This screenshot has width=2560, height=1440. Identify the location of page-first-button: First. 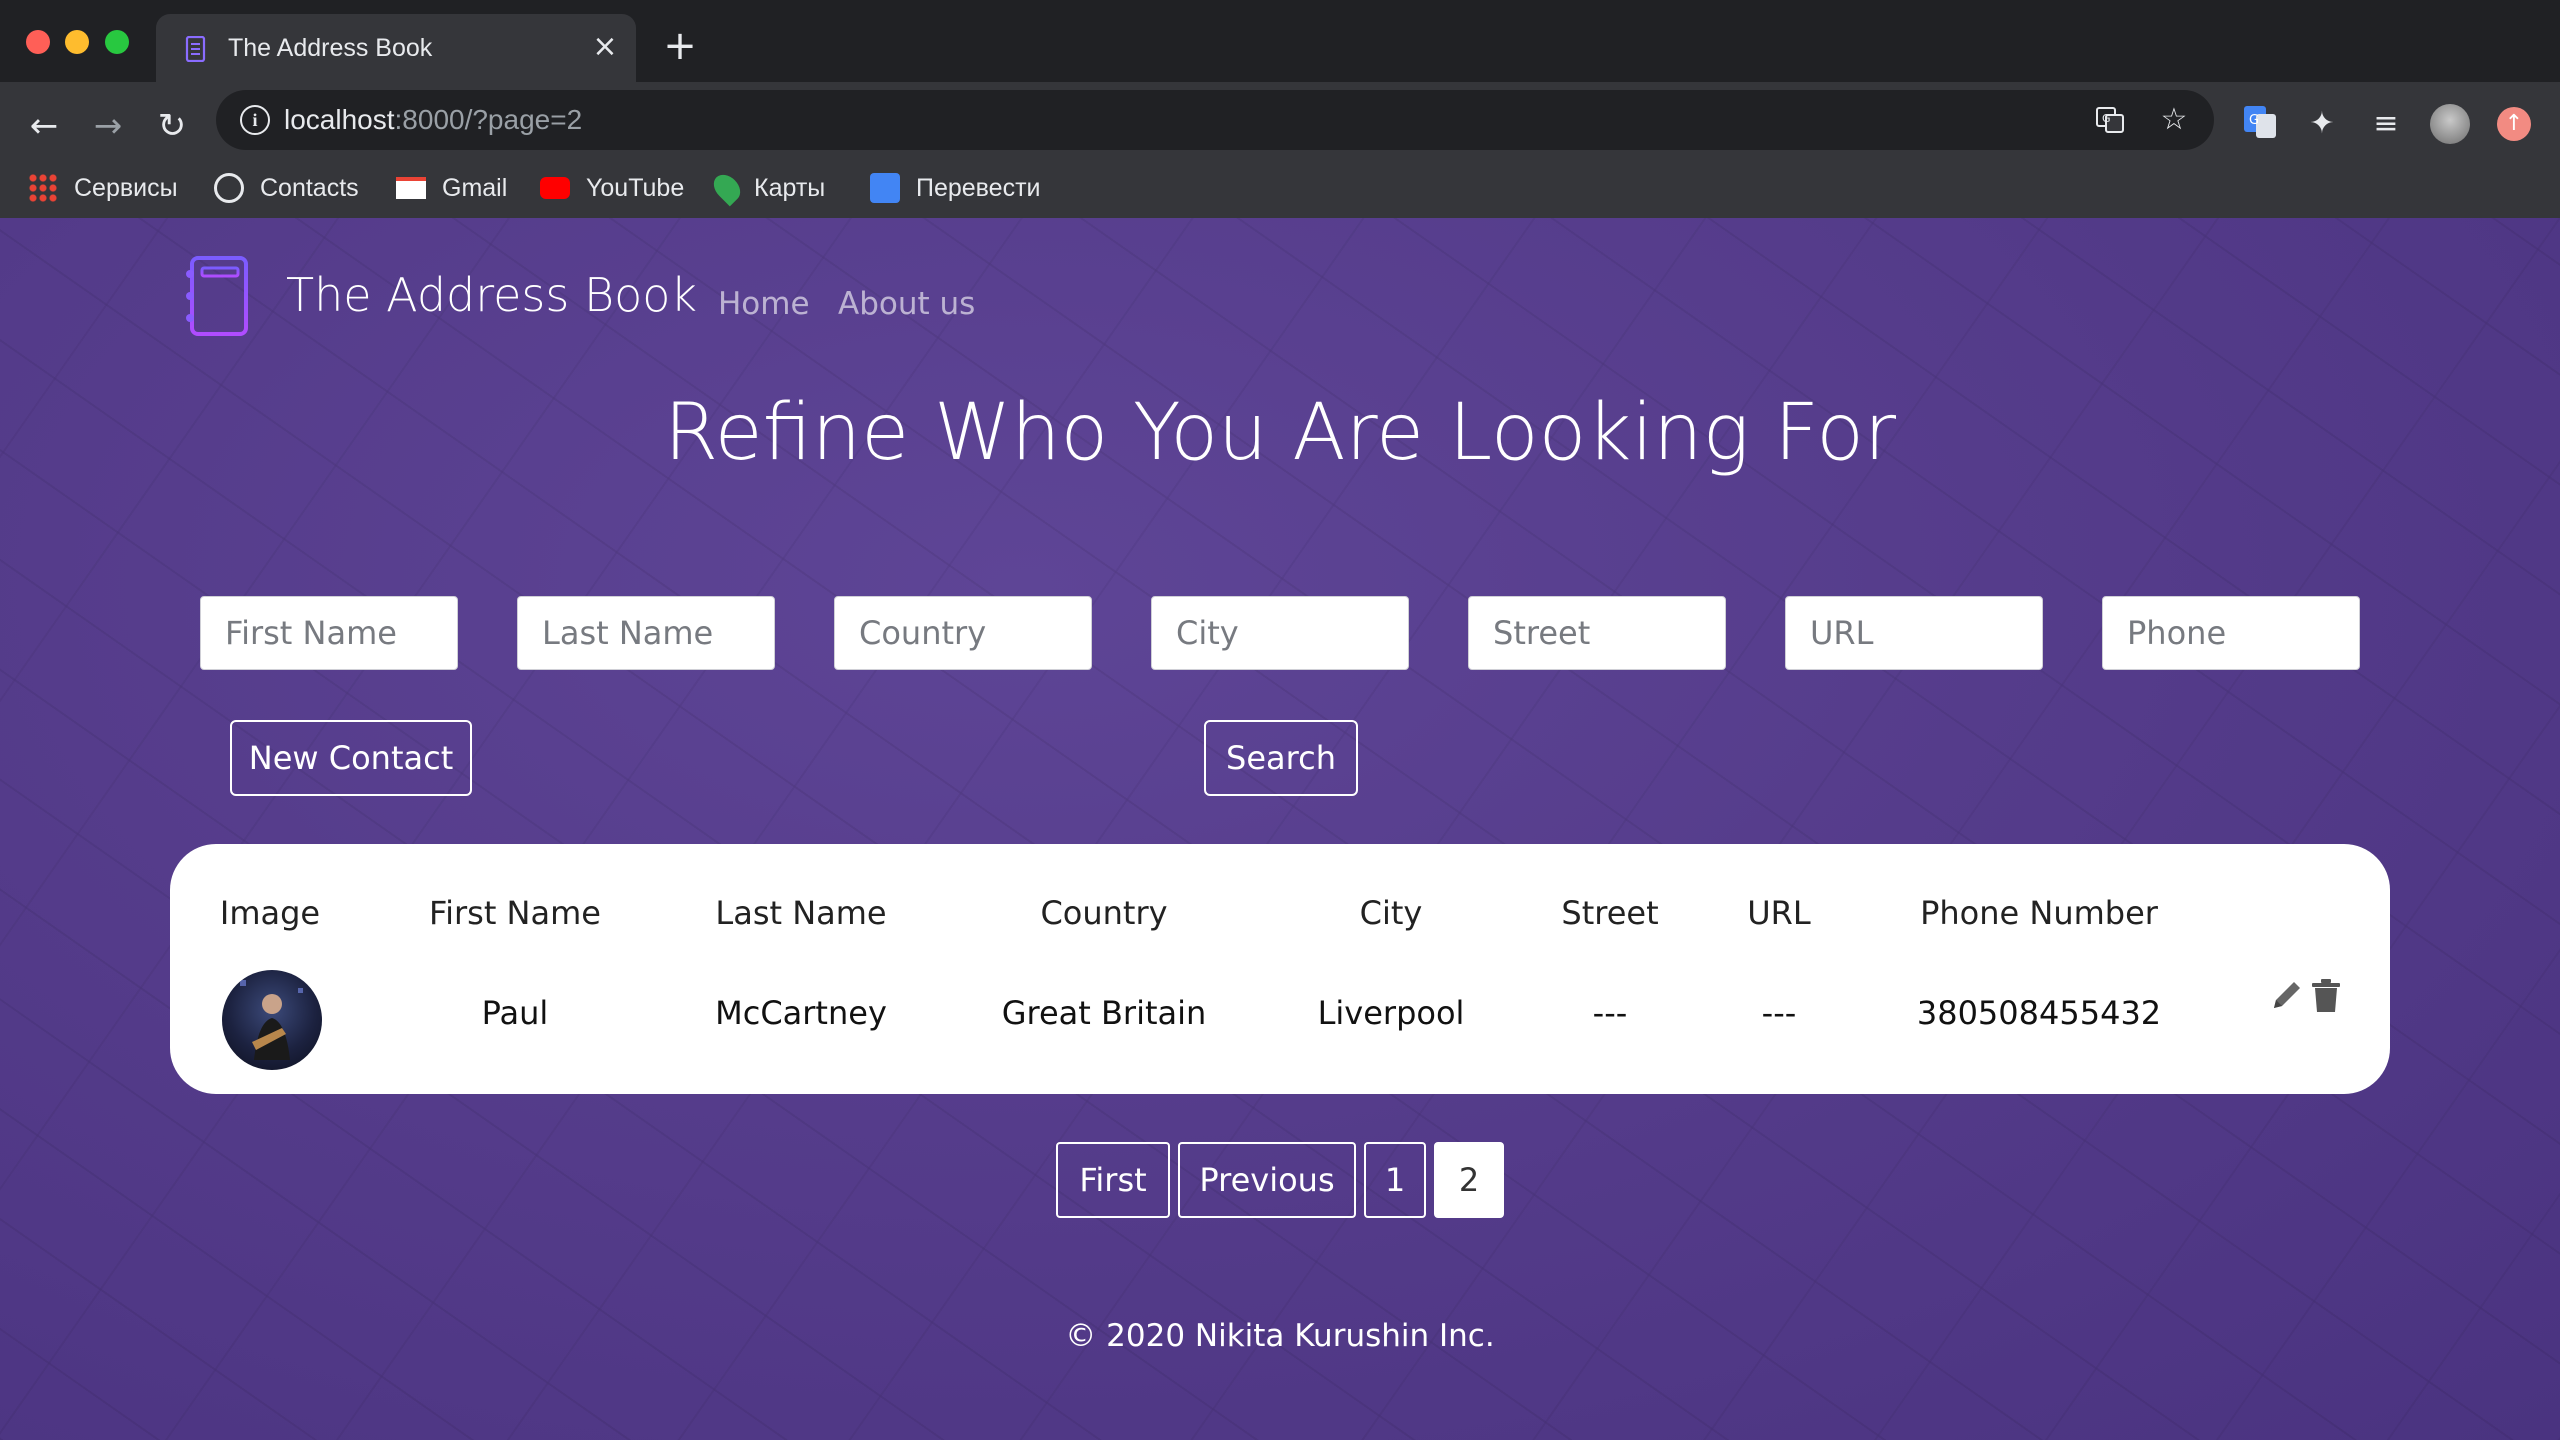
(1113, 1180).